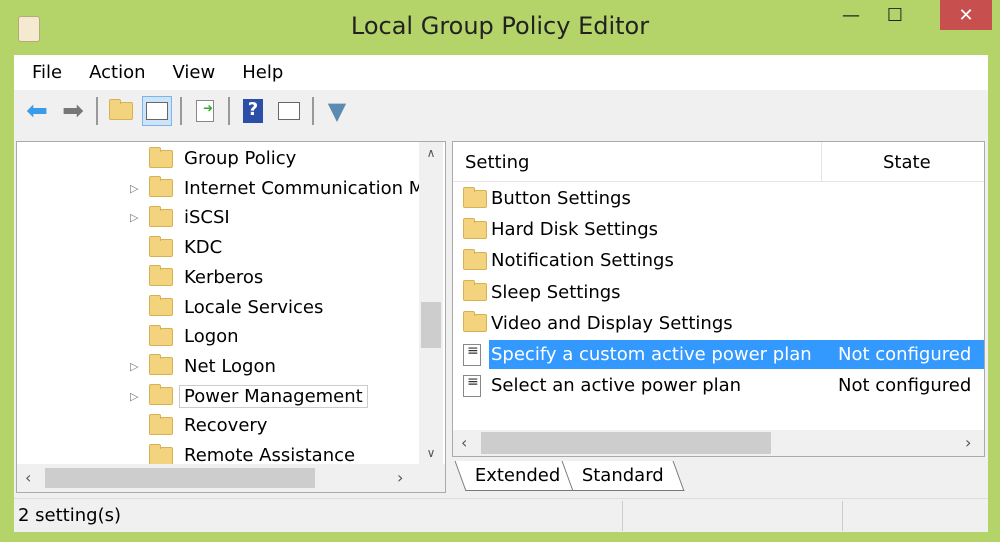 The image size is (1000, 542). Describe the element at coordinates (337, 111) in the screenshot. I see `filter-icon: ▼` at that location.